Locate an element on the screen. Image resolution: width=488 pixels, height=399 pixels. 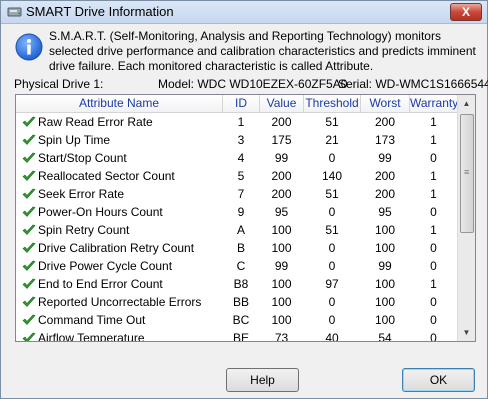
drive-model: Model: WDC WD10EZEX-60ZF5A0 is located at coordinates (253, 84).